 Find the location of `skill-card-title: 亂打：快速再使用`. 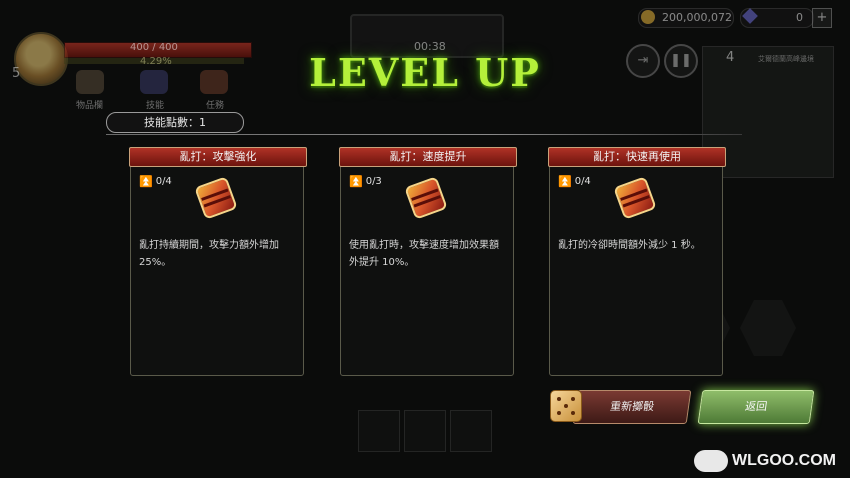

skill-card-title: 亂打：快速再使用 is located at coordinates (637, 157).